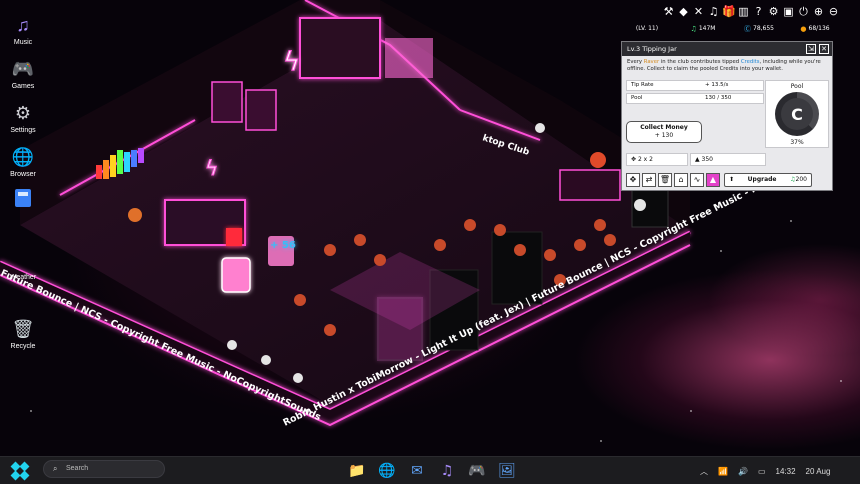 The image size is (860, 484). I want to click on chart-icon: ▥, so click(743, 12).